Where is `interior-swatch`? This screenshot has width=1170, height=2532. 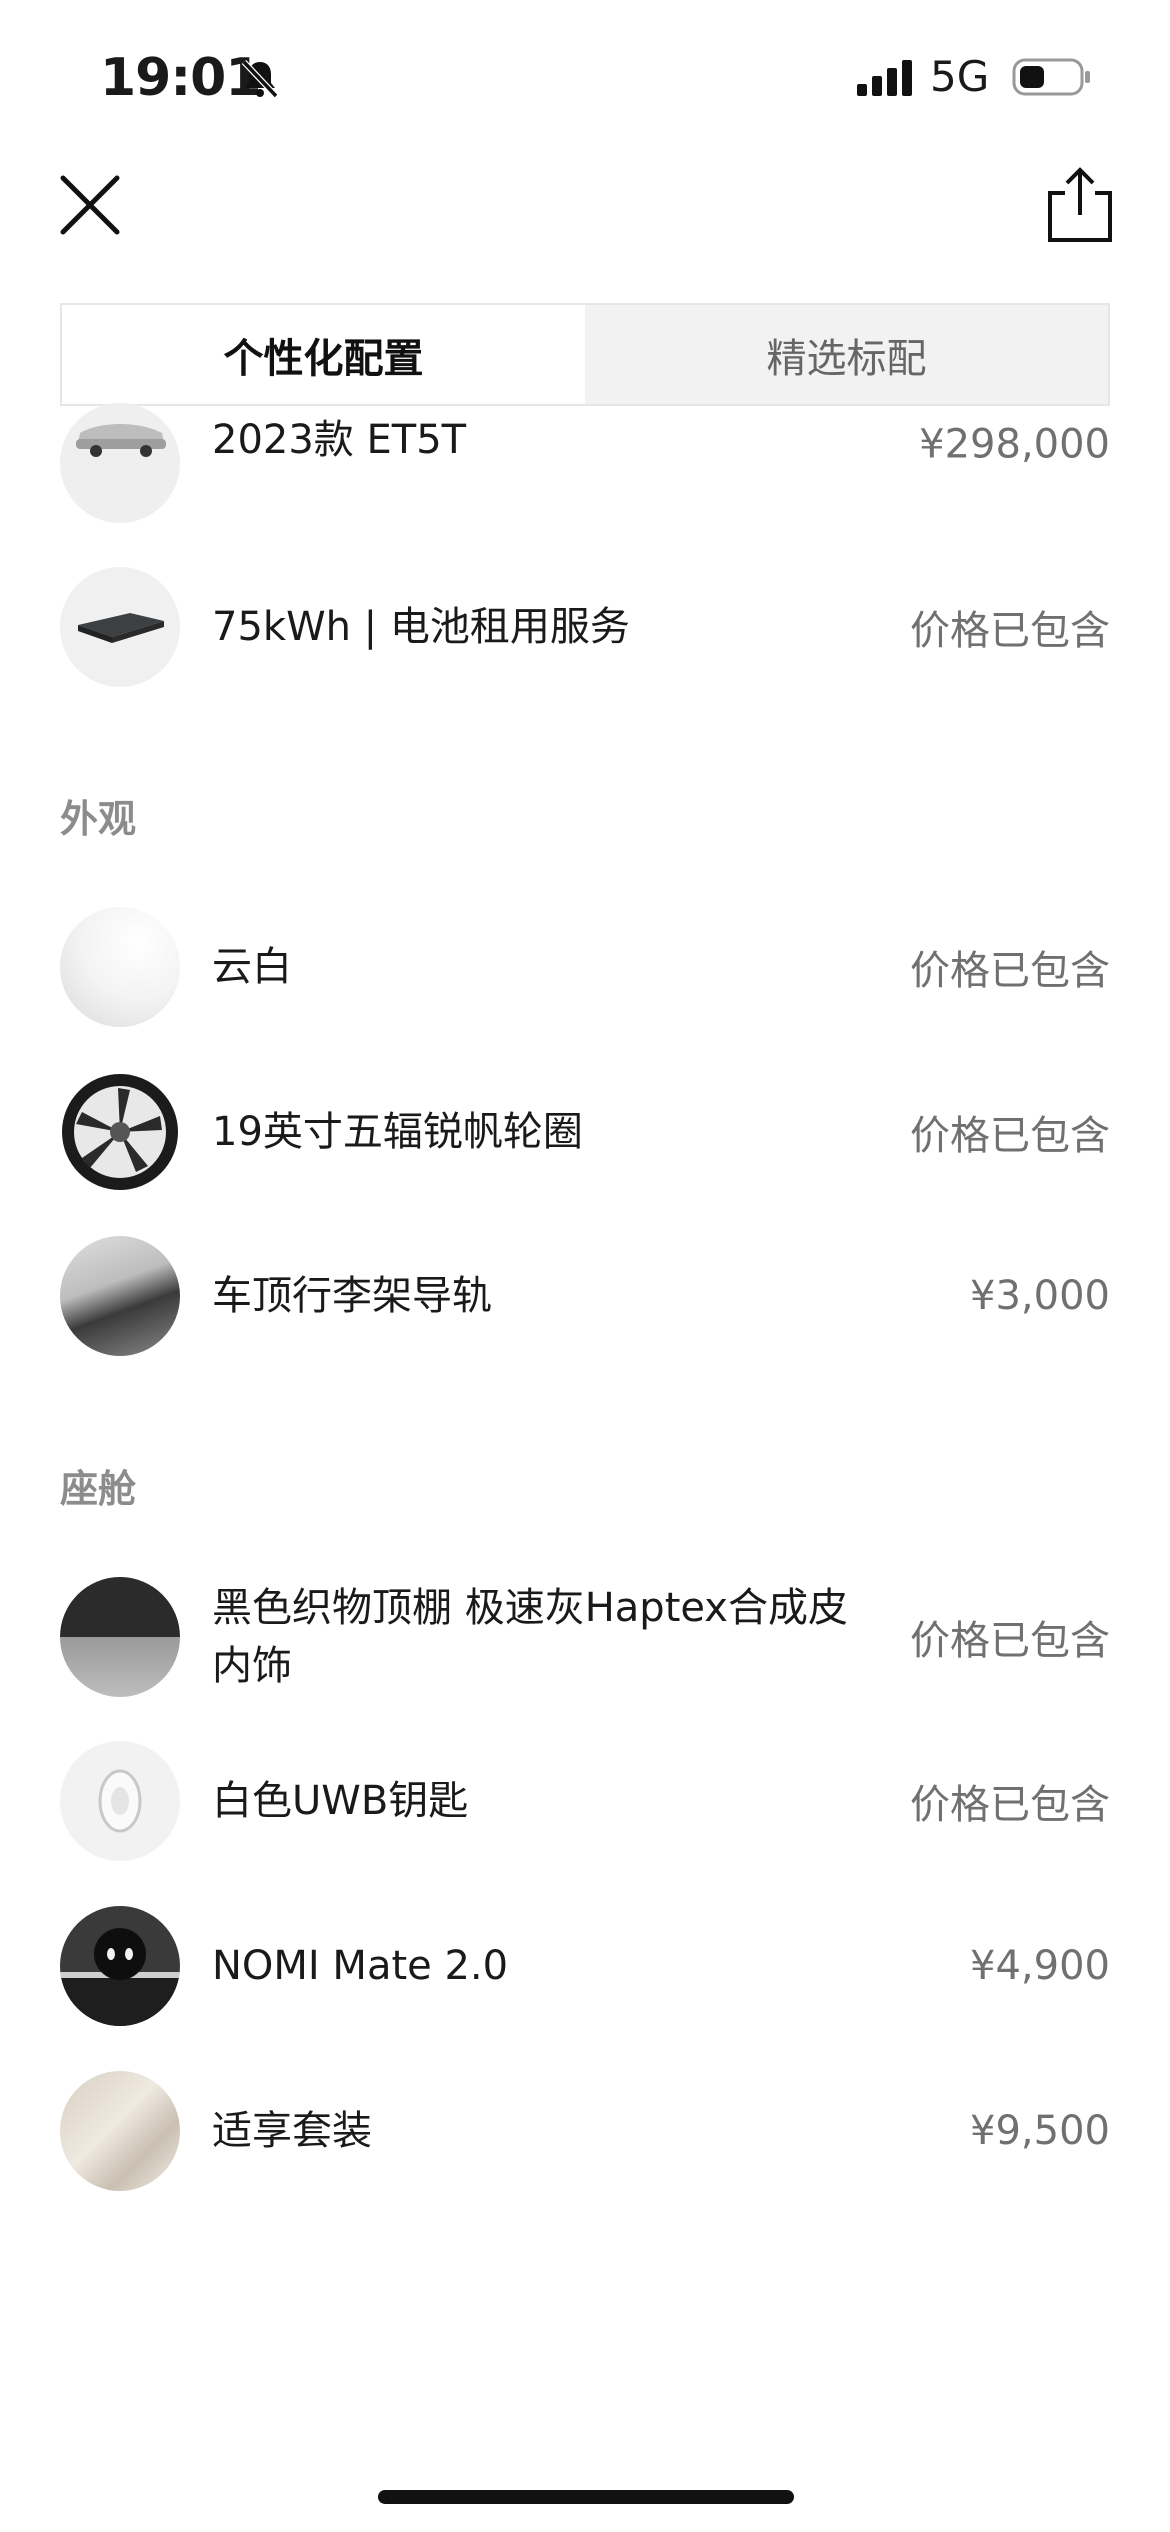
interior-swatch is located at coordinates (120, 1637).